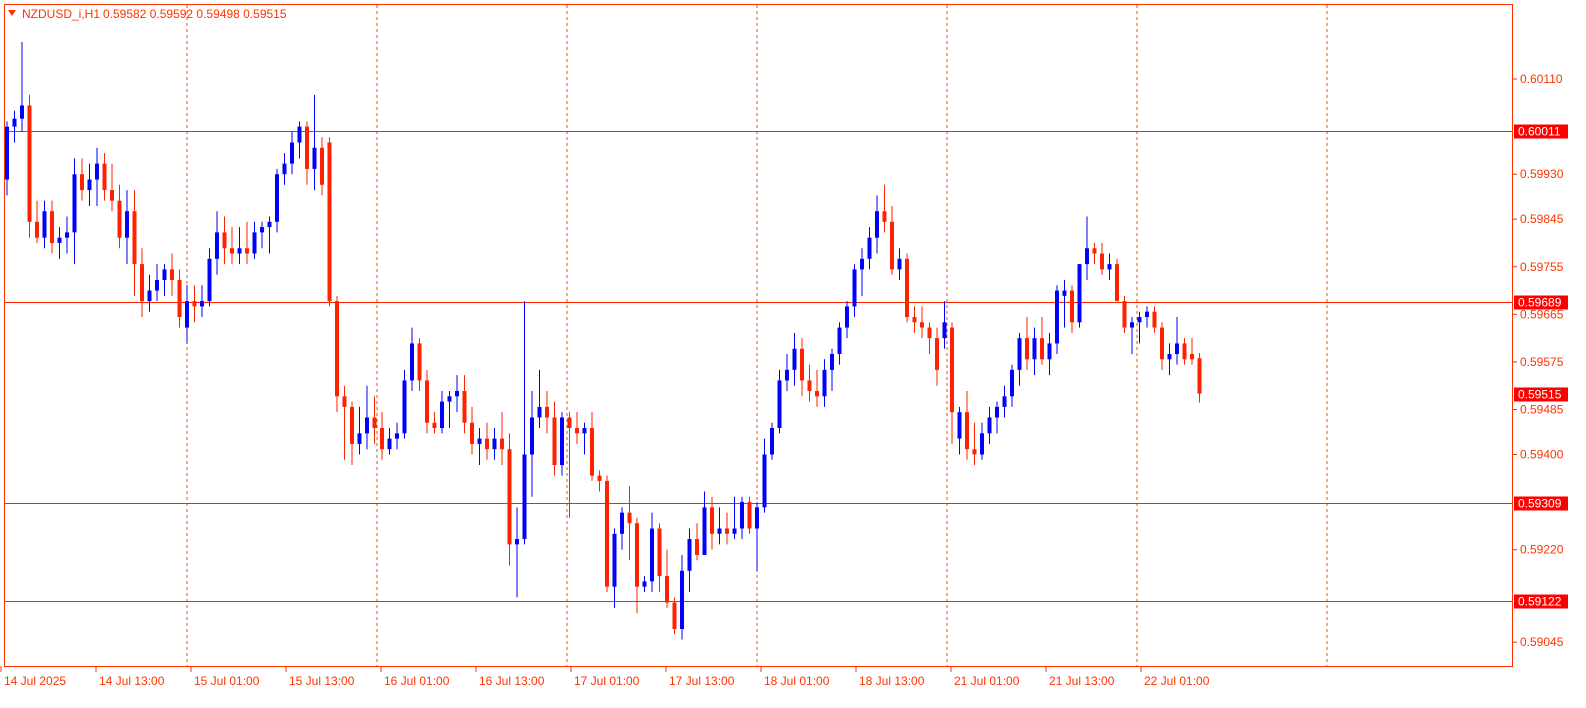 This screenshot has width=1586, height=708. I want to click on y-tick-label: 0.59400, so click(1542, 454).